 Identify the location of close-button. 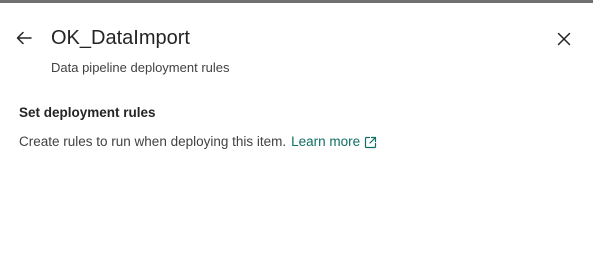
(564, 39).